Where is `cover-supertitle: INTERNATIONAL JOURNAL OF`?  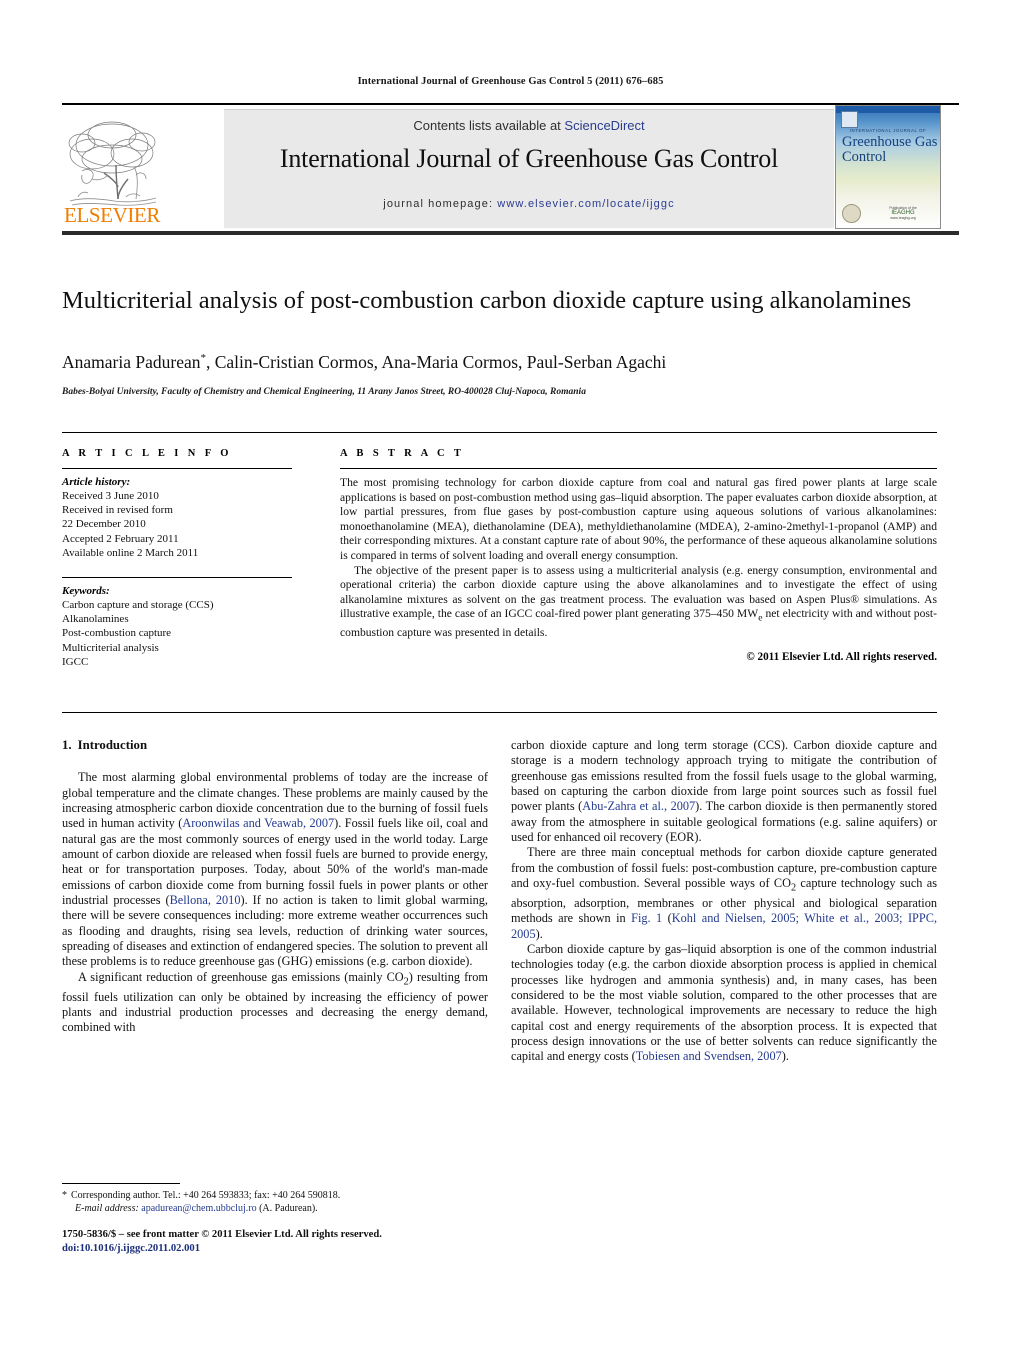 cover-supertitle: INTERNATIONAL JOURNAL OF is located at coordinates (888, 130).